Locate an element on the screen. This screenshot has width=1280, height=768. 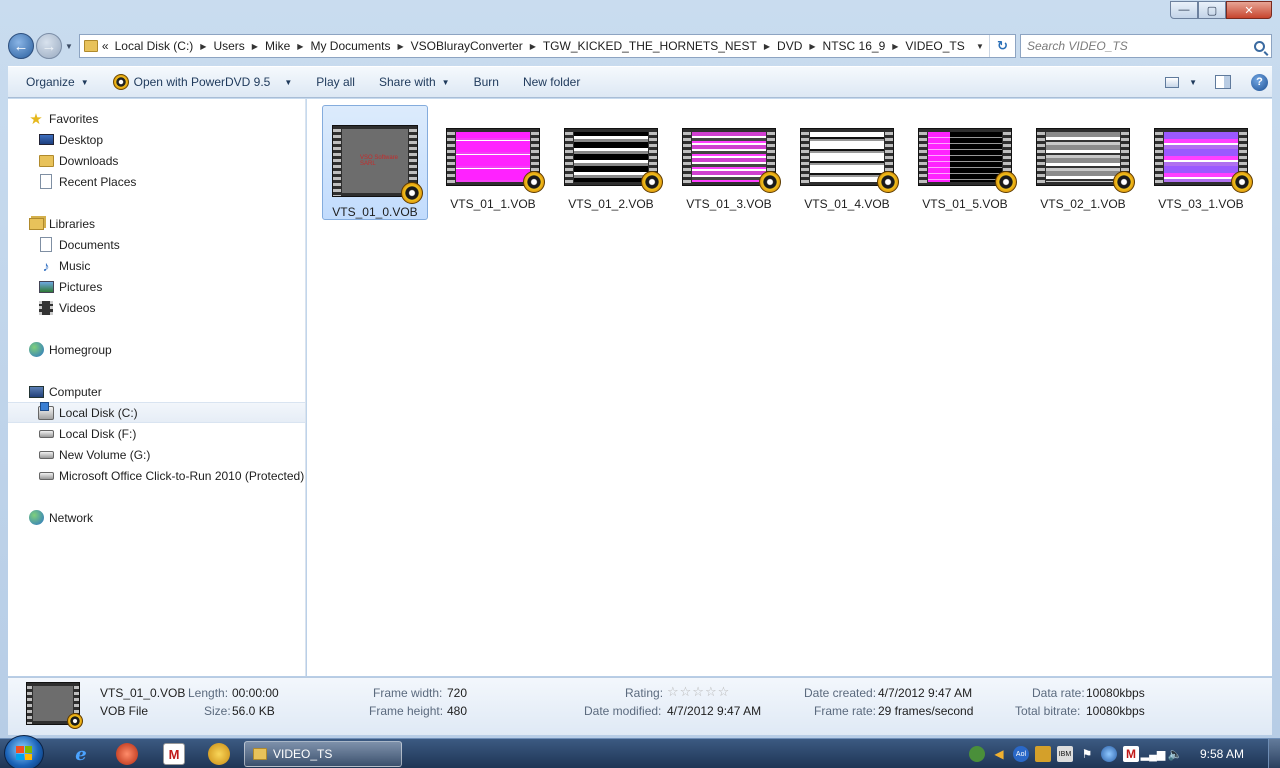
mcafee-icon: M is located at coordinates (1130, 754).